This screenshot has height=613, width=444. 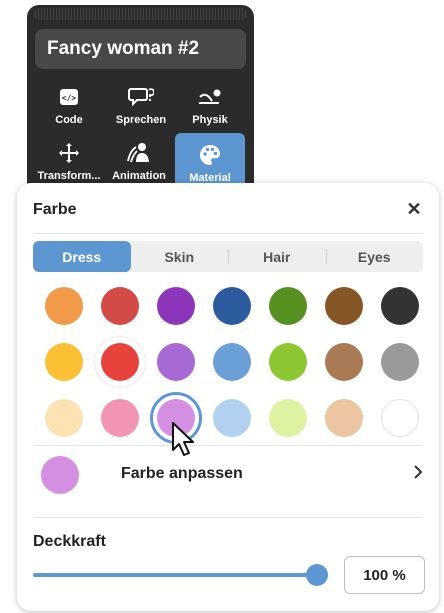 What do you see at coordinates (55, 209) in the screenshot?
I see `panel-title: Farbe` at bounding box center [55, 209].